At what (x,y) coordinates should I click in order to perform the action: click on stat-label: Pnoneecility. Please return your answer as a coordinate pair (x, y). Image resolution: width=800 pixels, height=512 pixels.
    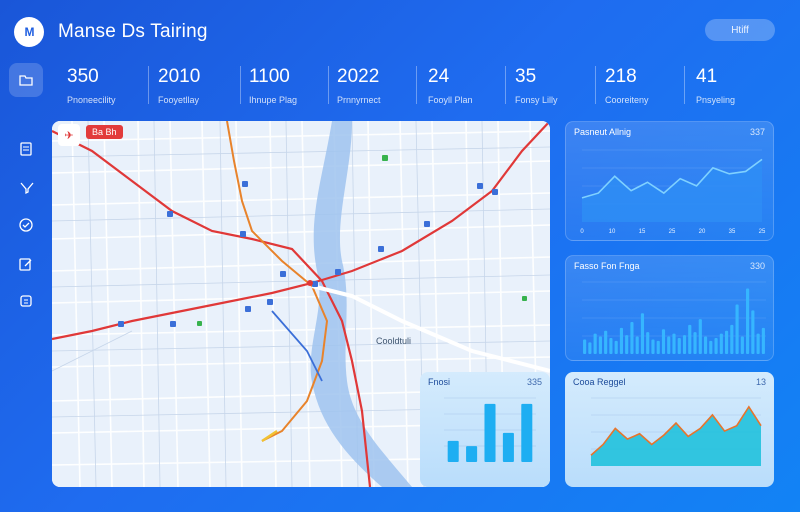
    Looking at the image, I should click on (91, 100).